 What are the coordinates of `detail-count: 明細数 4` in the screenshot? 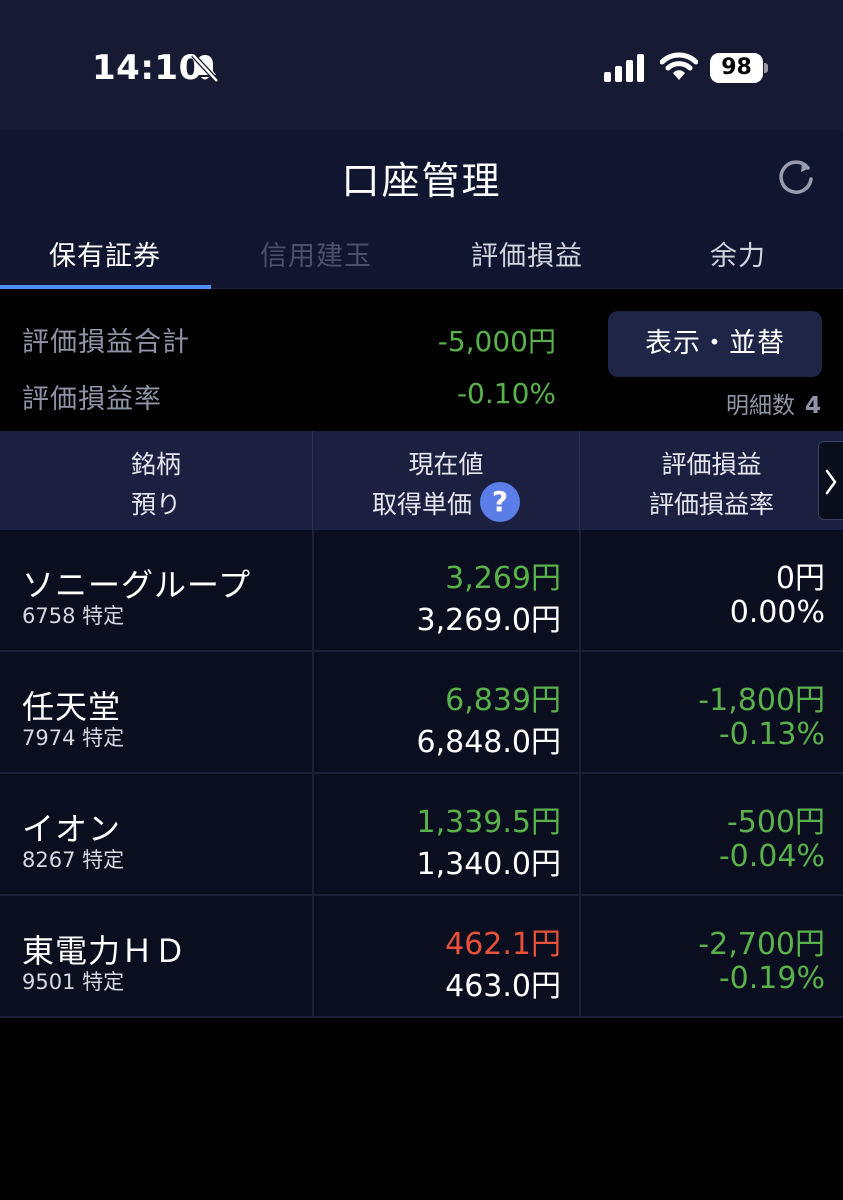 It's located at (773, 403).